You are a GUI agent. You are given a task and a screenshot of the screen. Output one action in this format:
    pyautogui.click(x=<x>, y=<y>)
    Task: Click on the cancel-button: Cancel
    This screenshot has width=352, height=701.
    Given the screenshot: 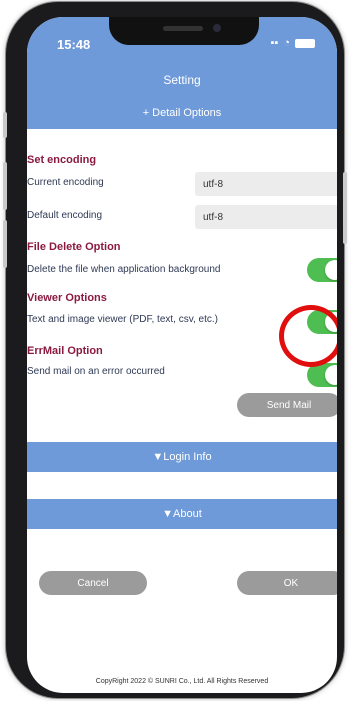 What is the action you would take?
    pyautogui.click(x=93, y=583)
    